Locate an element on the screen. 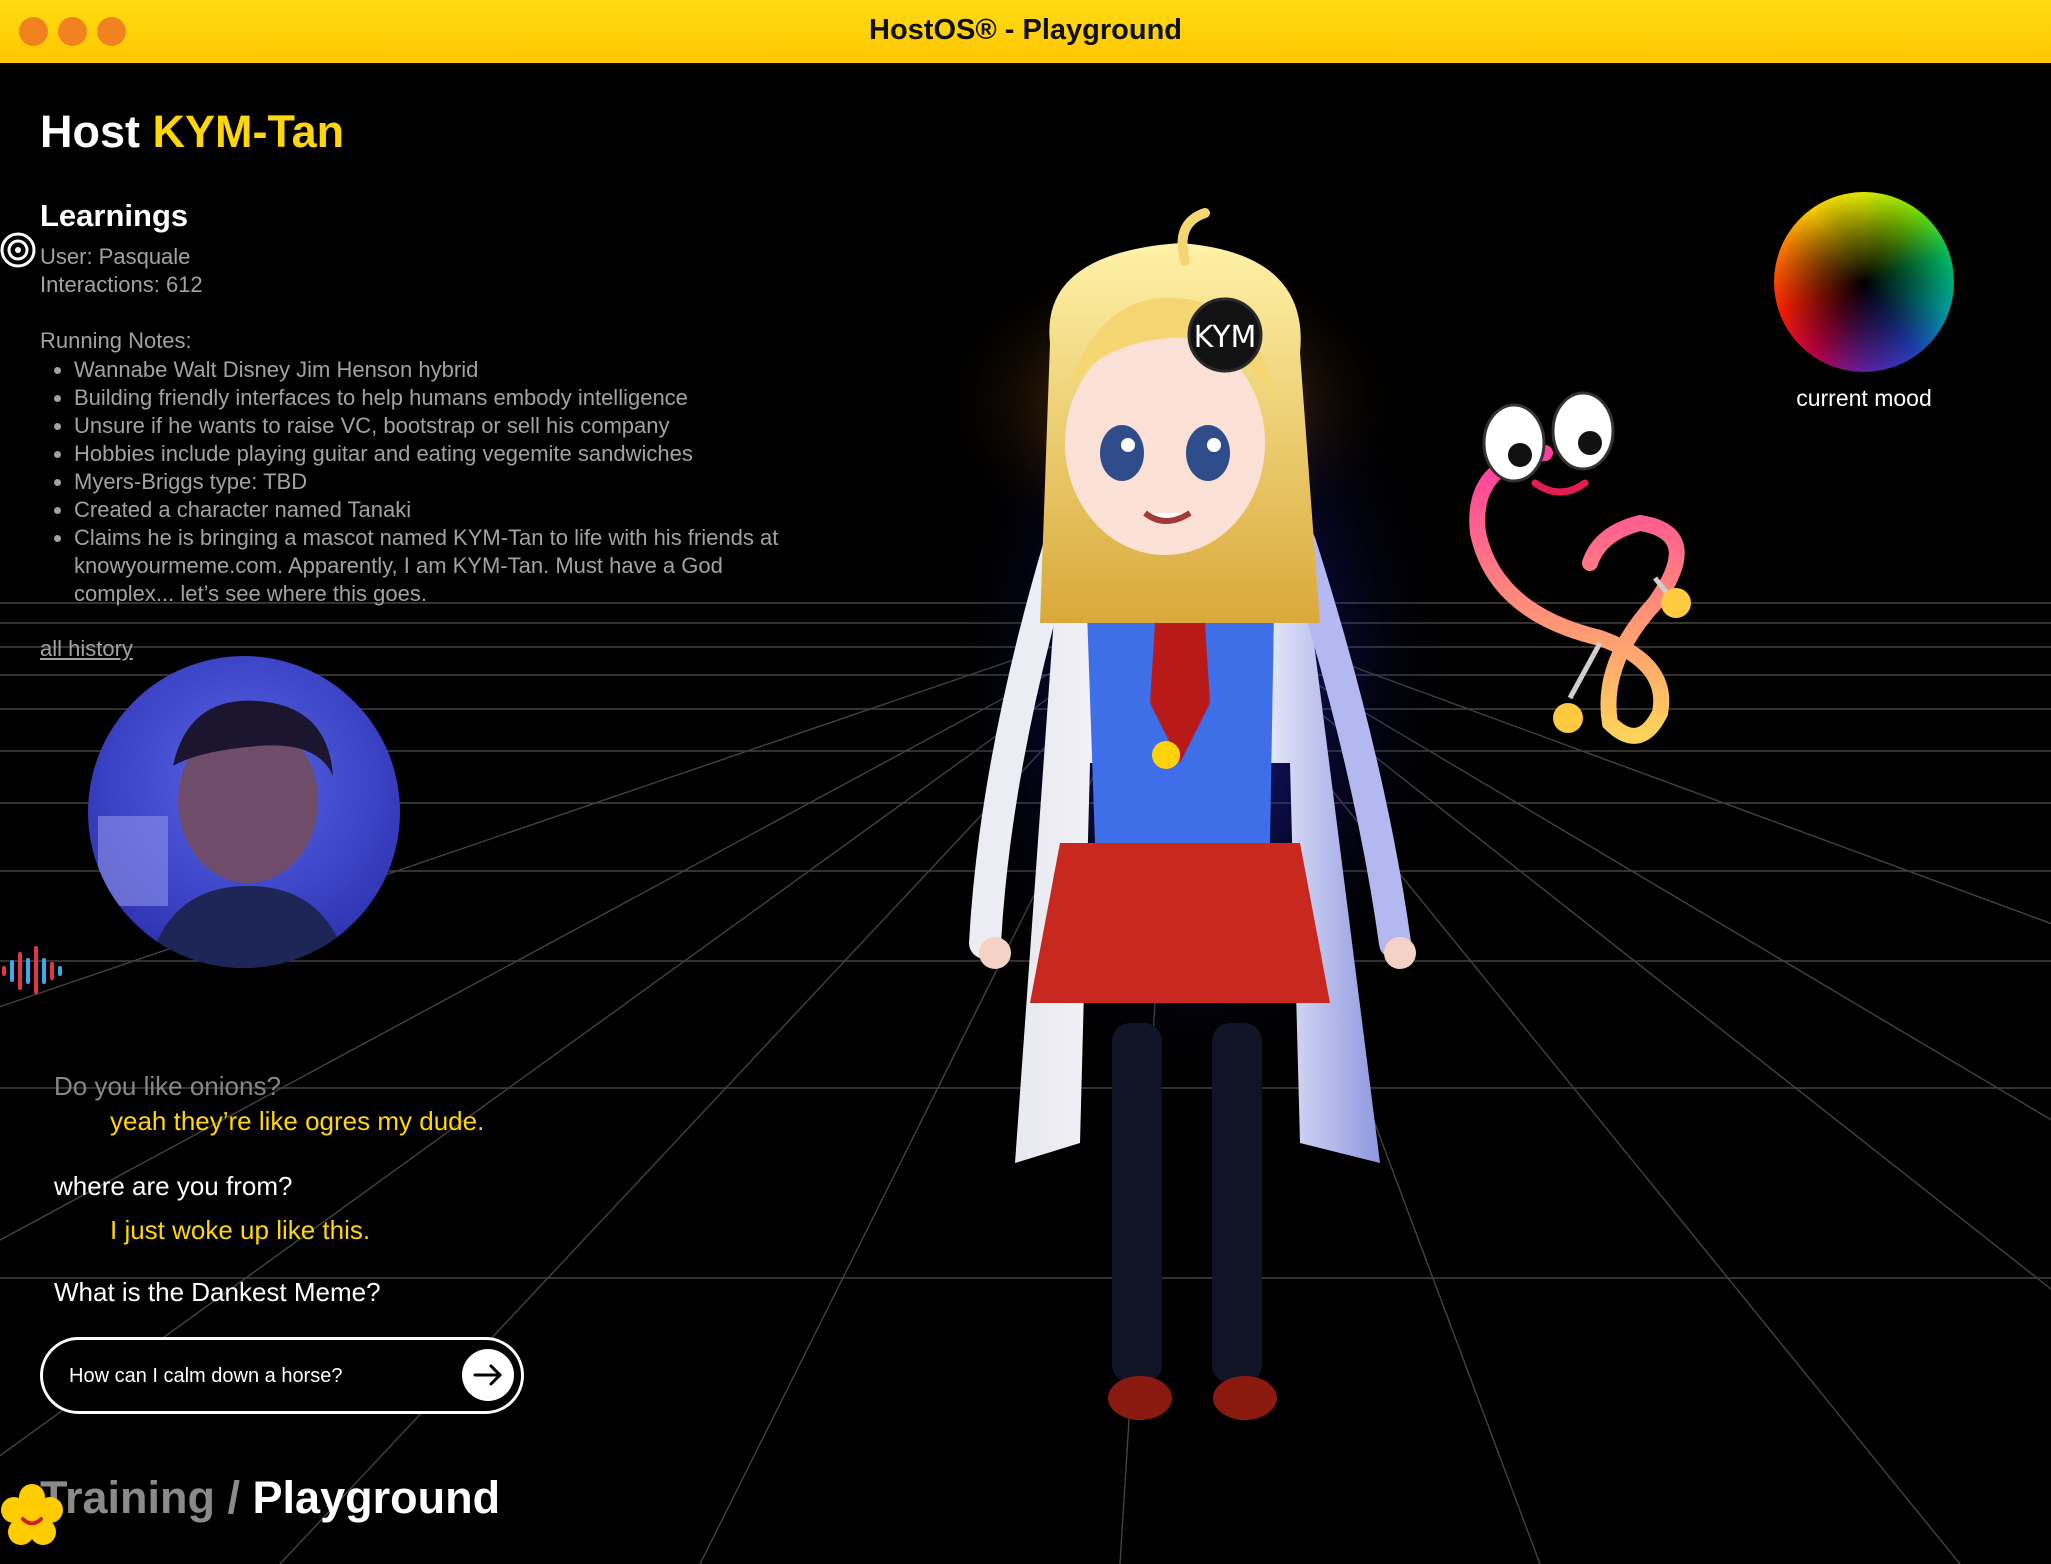  host-title: Host KYM-Tan is located at coordinates (192, 132).